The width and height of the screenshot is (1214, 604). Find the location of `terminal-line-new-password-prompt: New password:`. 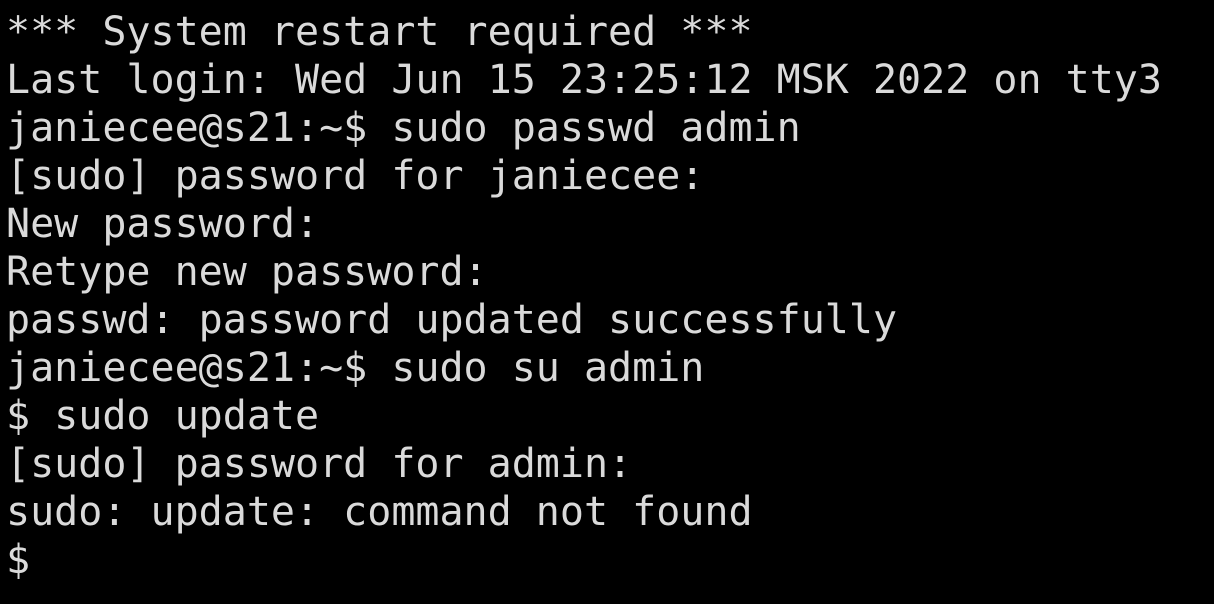

terminal-line-new-password-prompt: New password: is located at coordinates (163, 224).